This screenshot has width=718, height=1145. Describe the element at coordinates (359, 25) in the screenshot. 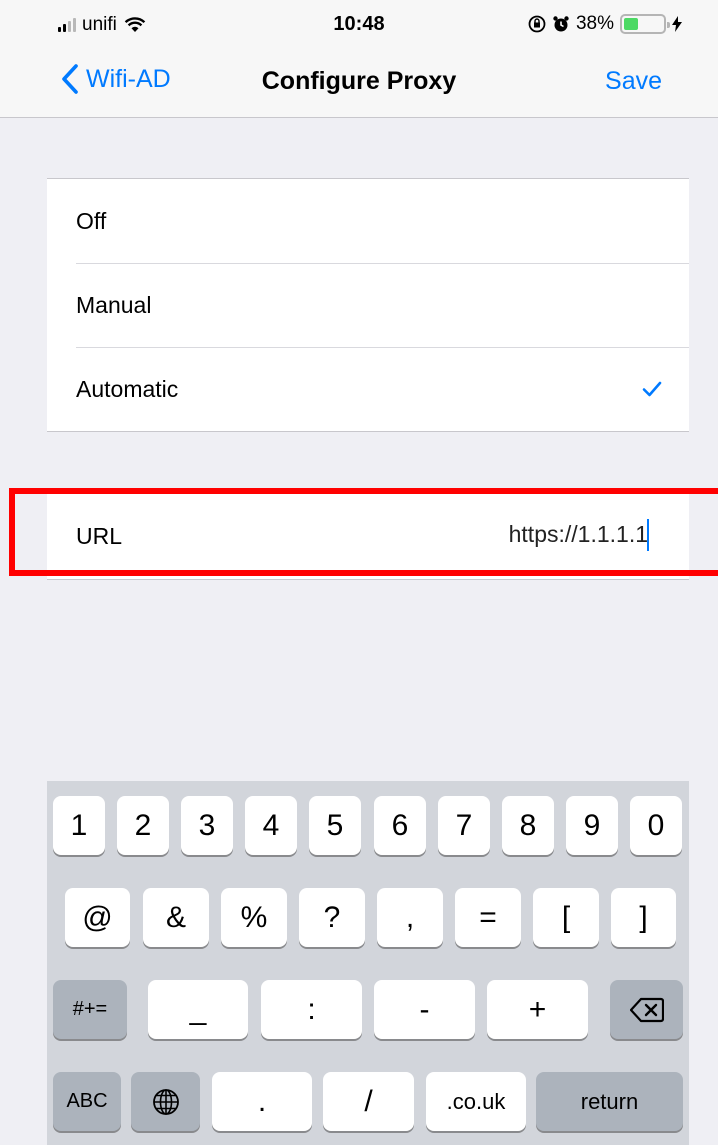

I see `status-bar: unifi 10:48 38%` at that location.